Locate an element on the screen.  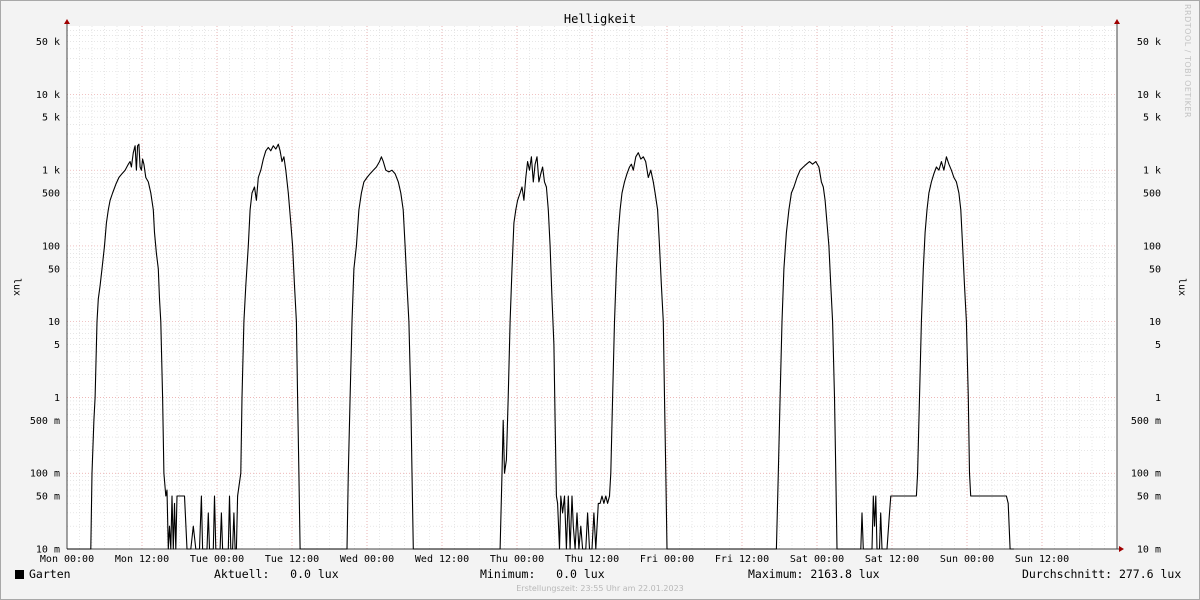
rrdtool-watermark: RRDTOOL / TOBI OETIKER is located at coordinates (1187, 61).